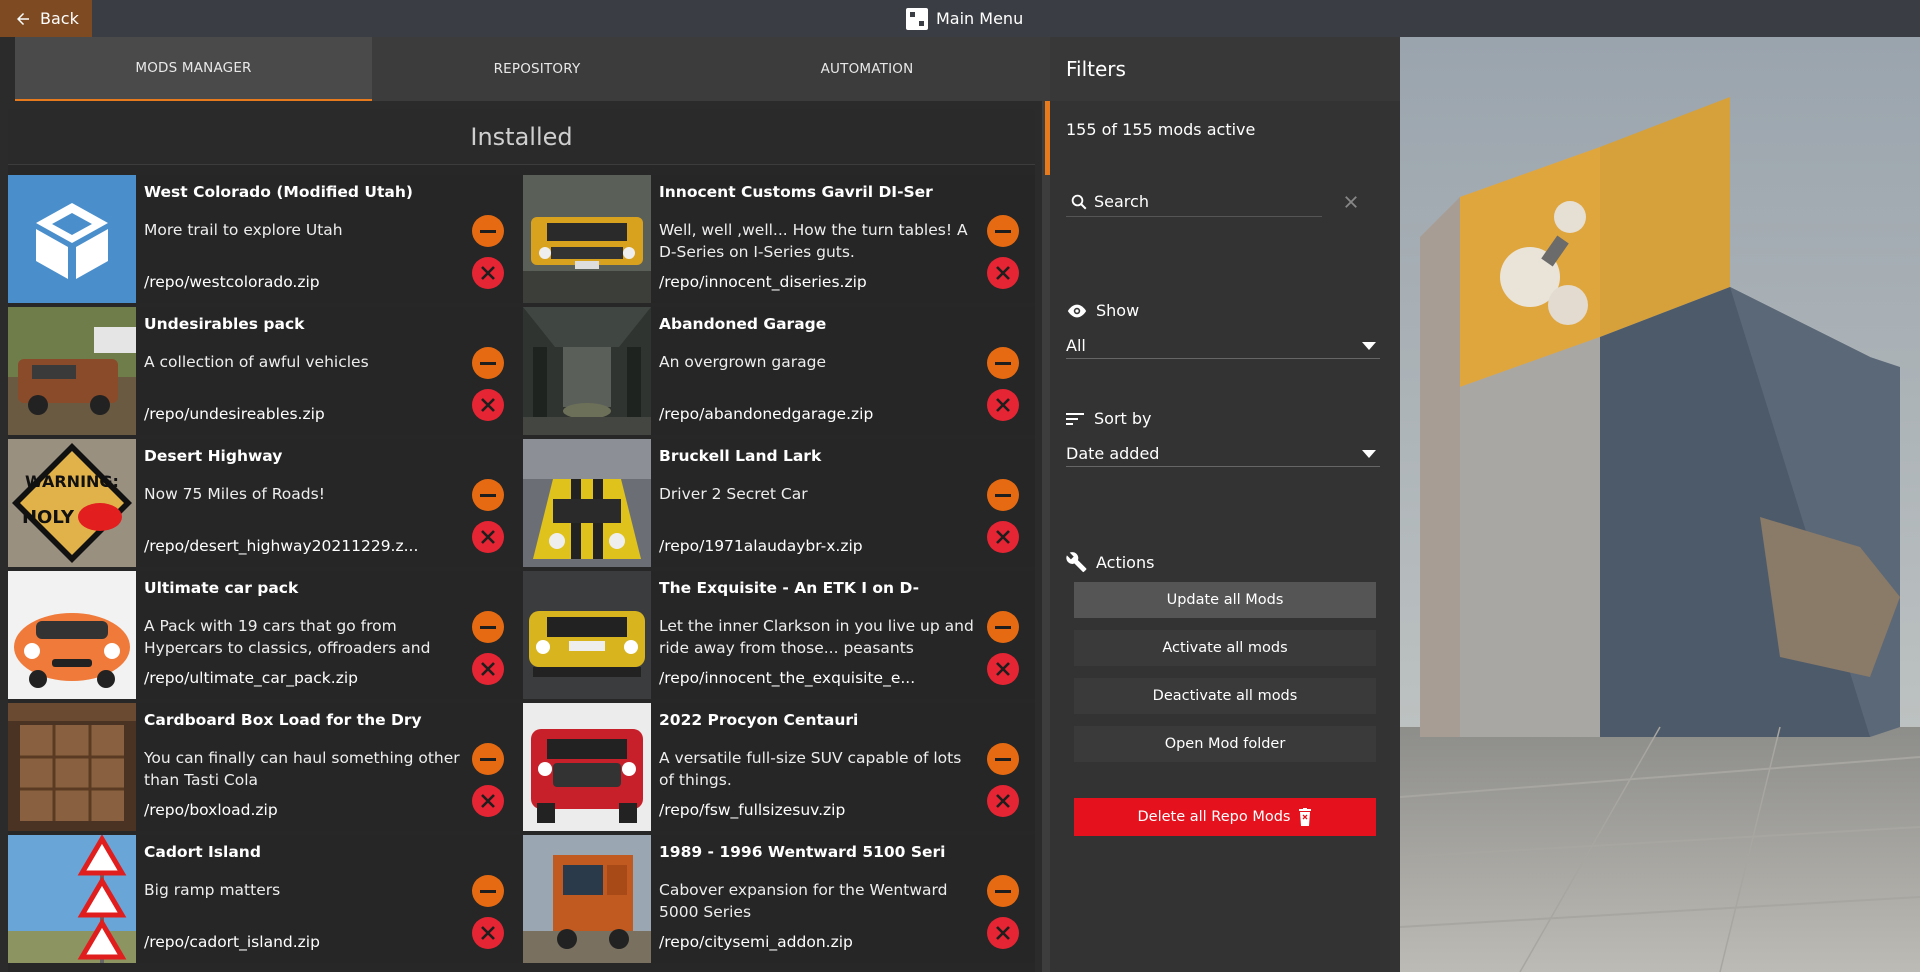 The width and height of the screenshot is (1920, 972). Describe the element at coordinates (740, 456) in the screenshot. I see `mod-title: Bruckell Land Lark` at that location.